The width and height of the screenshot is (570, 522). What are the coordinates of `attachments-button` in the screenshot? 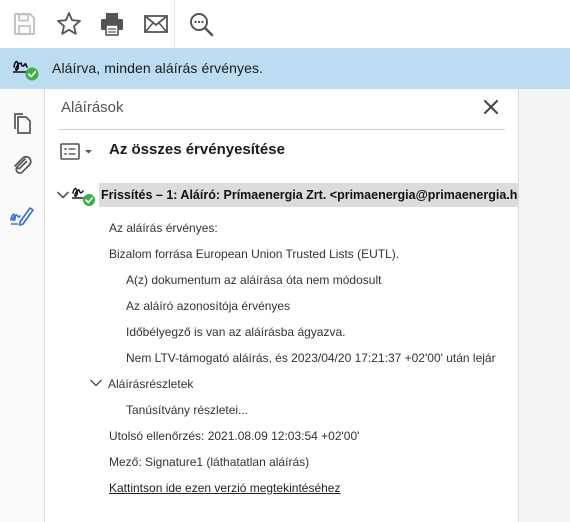 It's located at (22, 165).